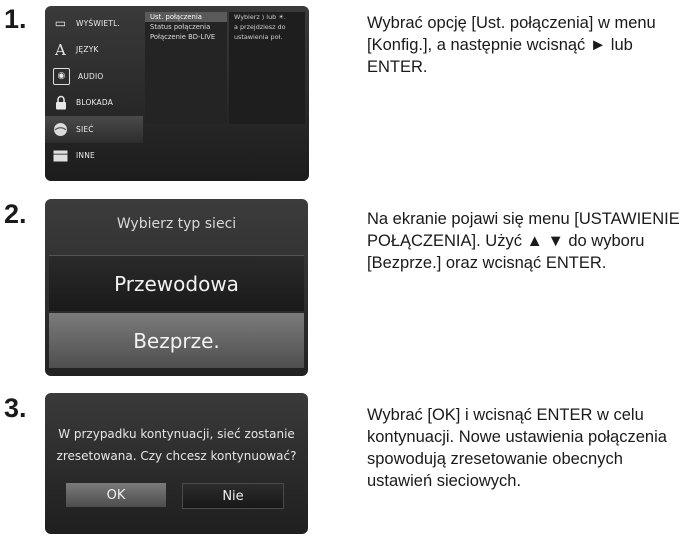  Describe the element at coordinates (176, 283) in the screenshot. I see `option-wired: Przewodowa` at that location.